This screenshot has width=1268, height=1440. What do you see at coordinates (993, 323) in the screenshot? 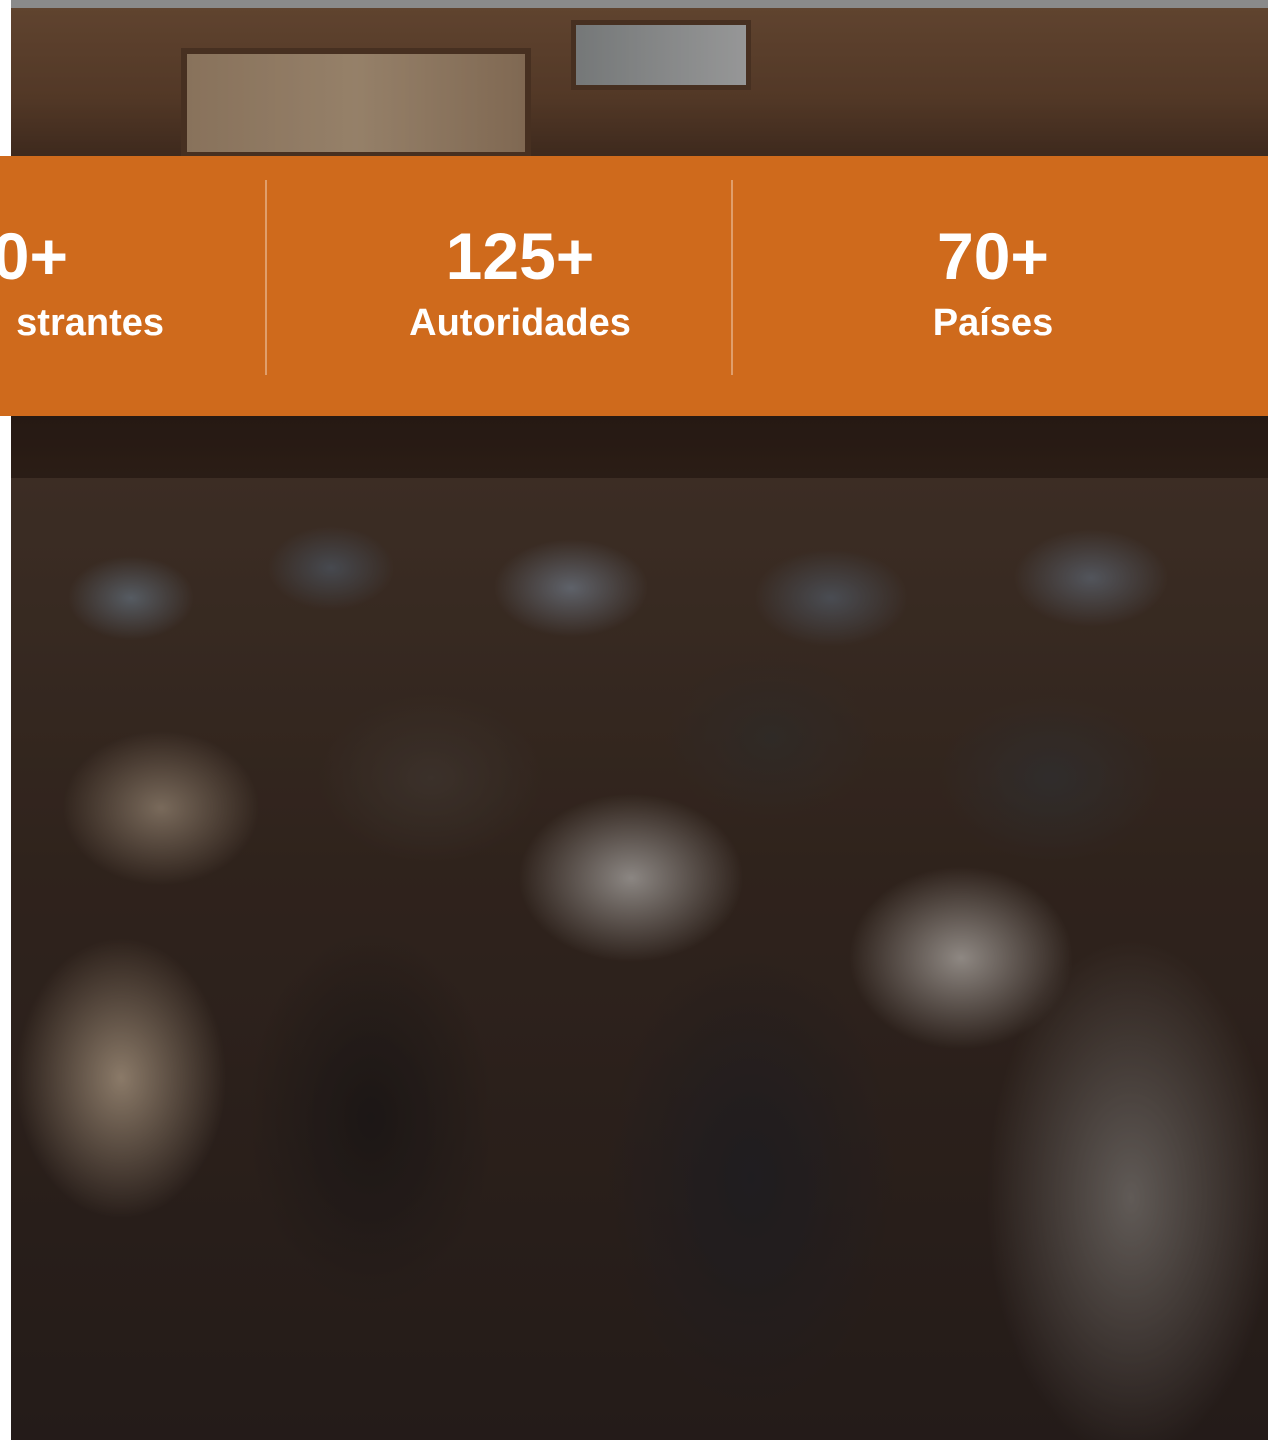
I see `stat-label: Países` at bounding box center [993, 323].